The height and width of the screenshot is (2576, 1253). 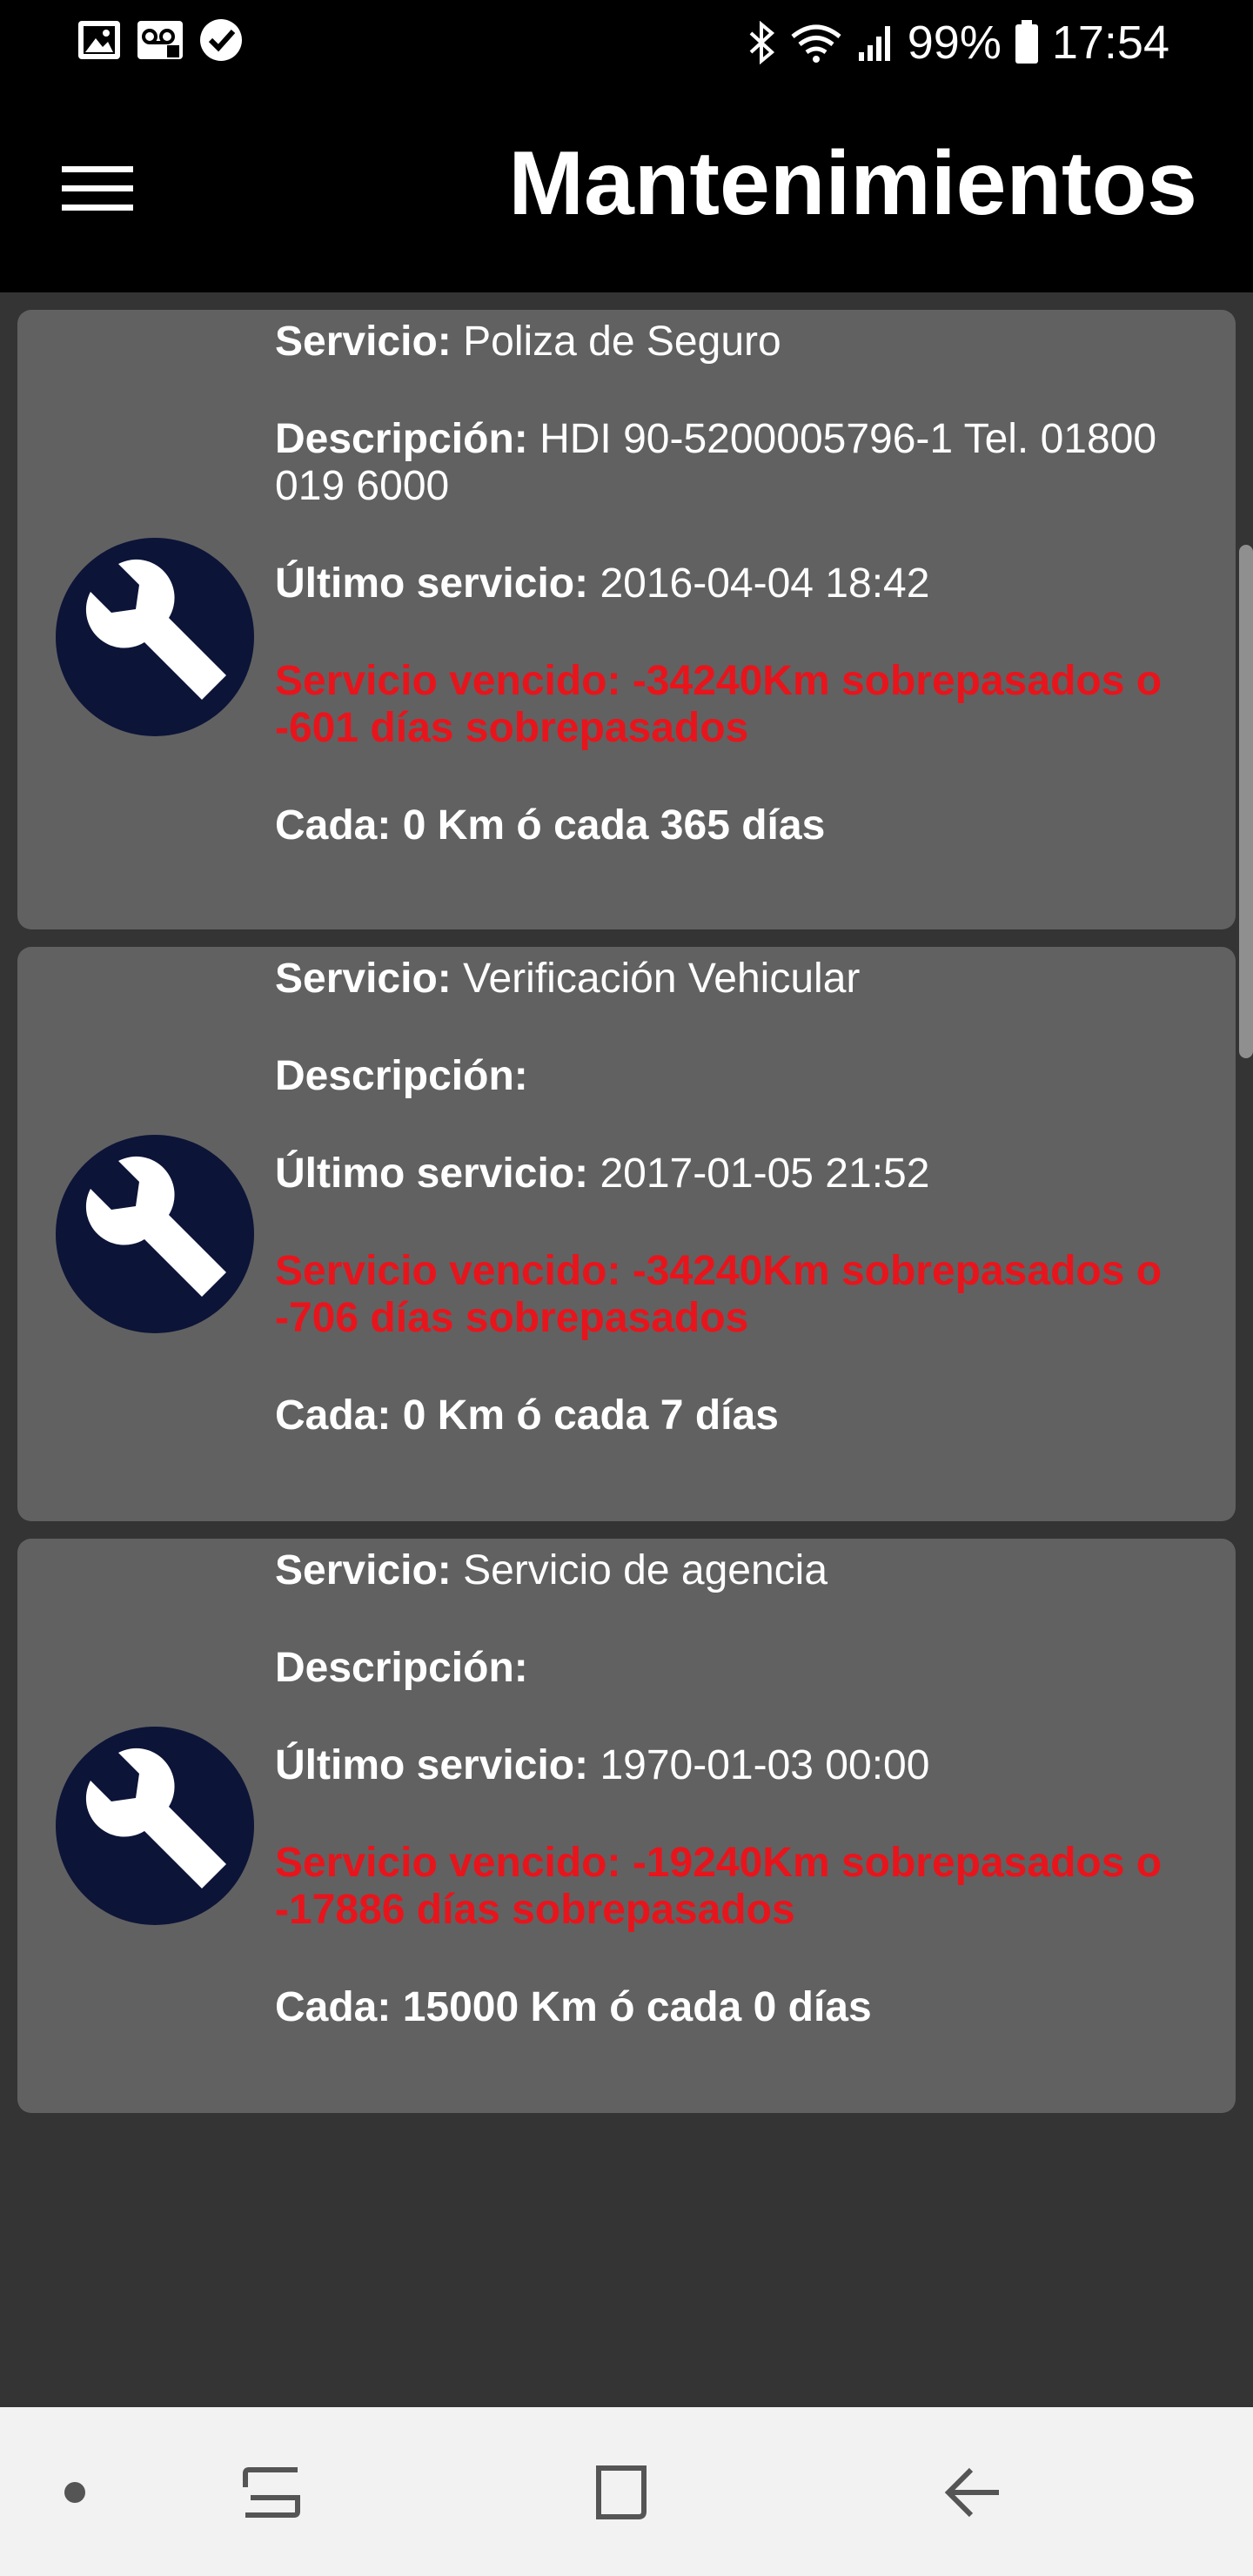 I want to click on page-title: Mantenimientos, so click(x=852, y=184).